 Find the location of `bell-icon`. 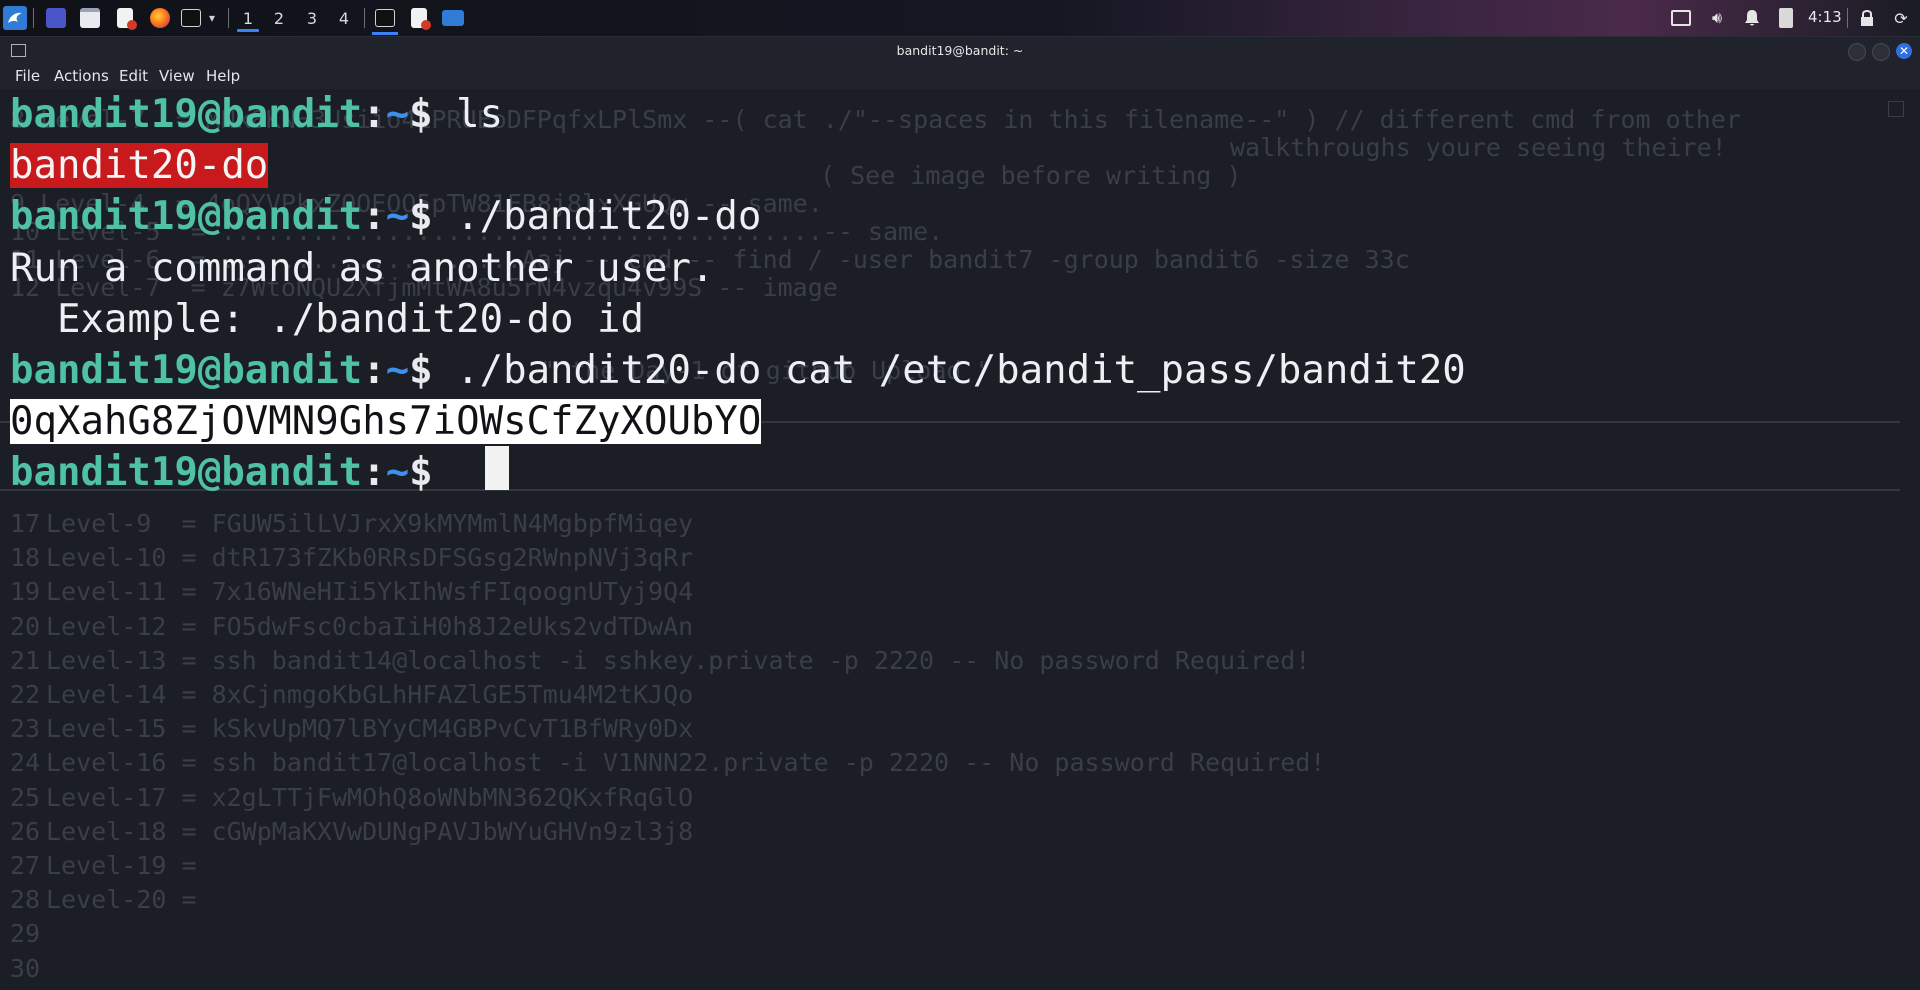

bell-icon is located at coordinates (1752, 18).